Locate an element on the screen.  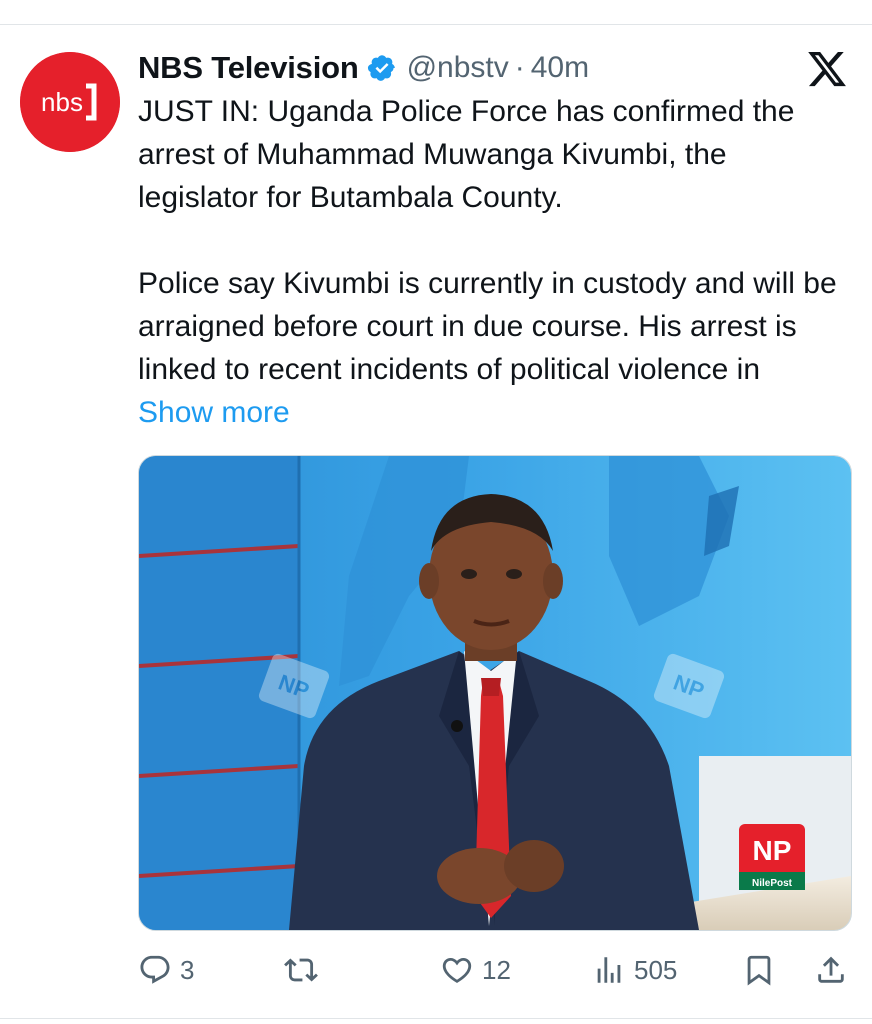
avatar-text: nbs is located at coordinates (62, 102).